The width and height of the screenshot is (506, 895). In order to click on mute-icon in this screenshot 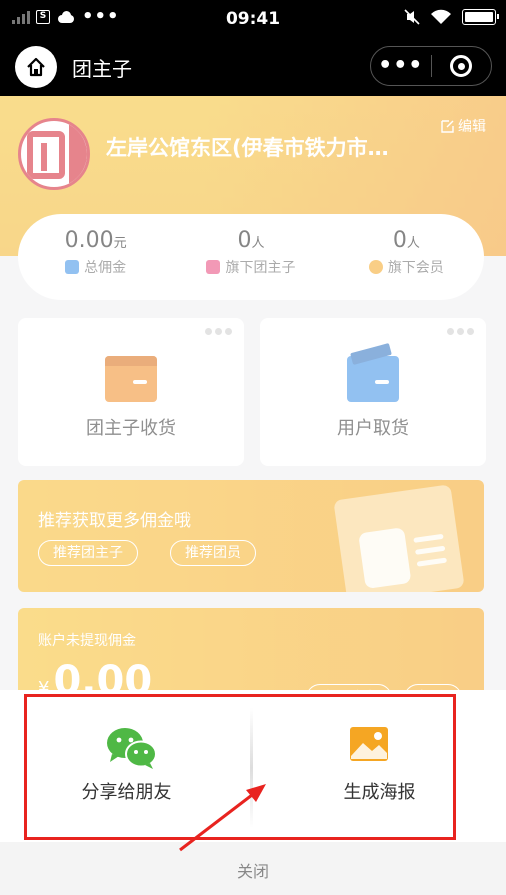, I will do `click(412, 17)`.